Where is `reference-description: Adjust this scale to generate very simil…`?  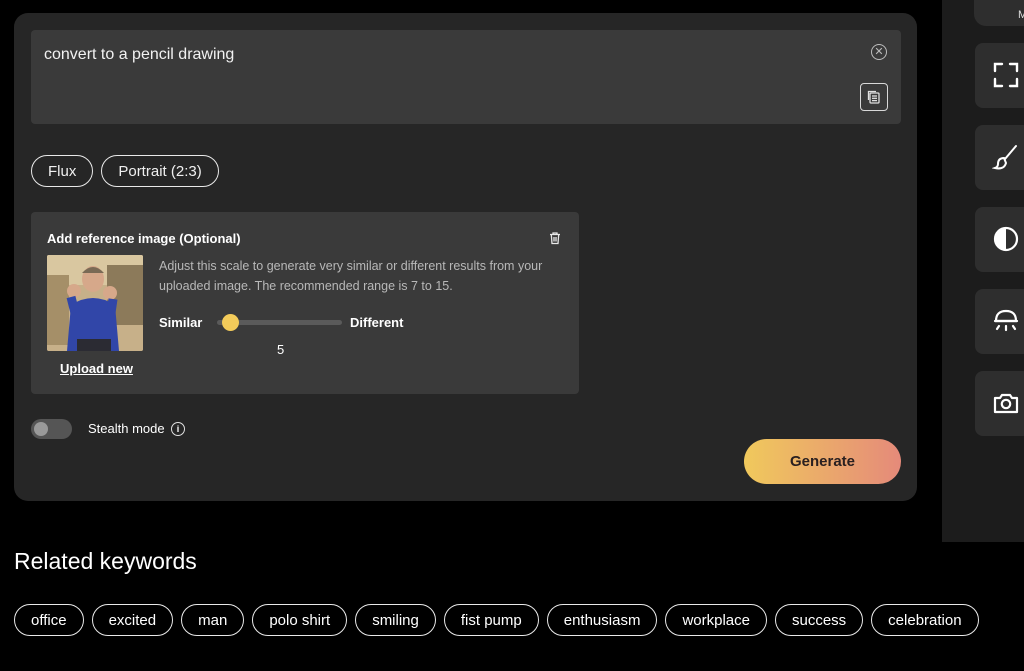
reference-description: Adjust this scale to generate very simil… is located at coordinates (351, 276).